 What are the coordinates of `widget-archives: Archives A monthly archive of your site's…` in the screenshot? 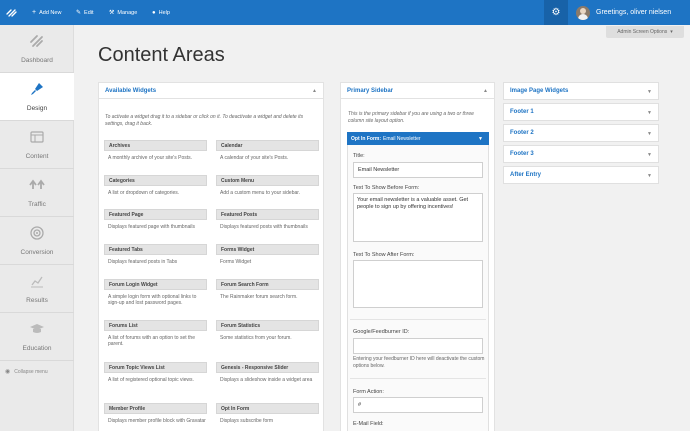 It's located at (155, 150).